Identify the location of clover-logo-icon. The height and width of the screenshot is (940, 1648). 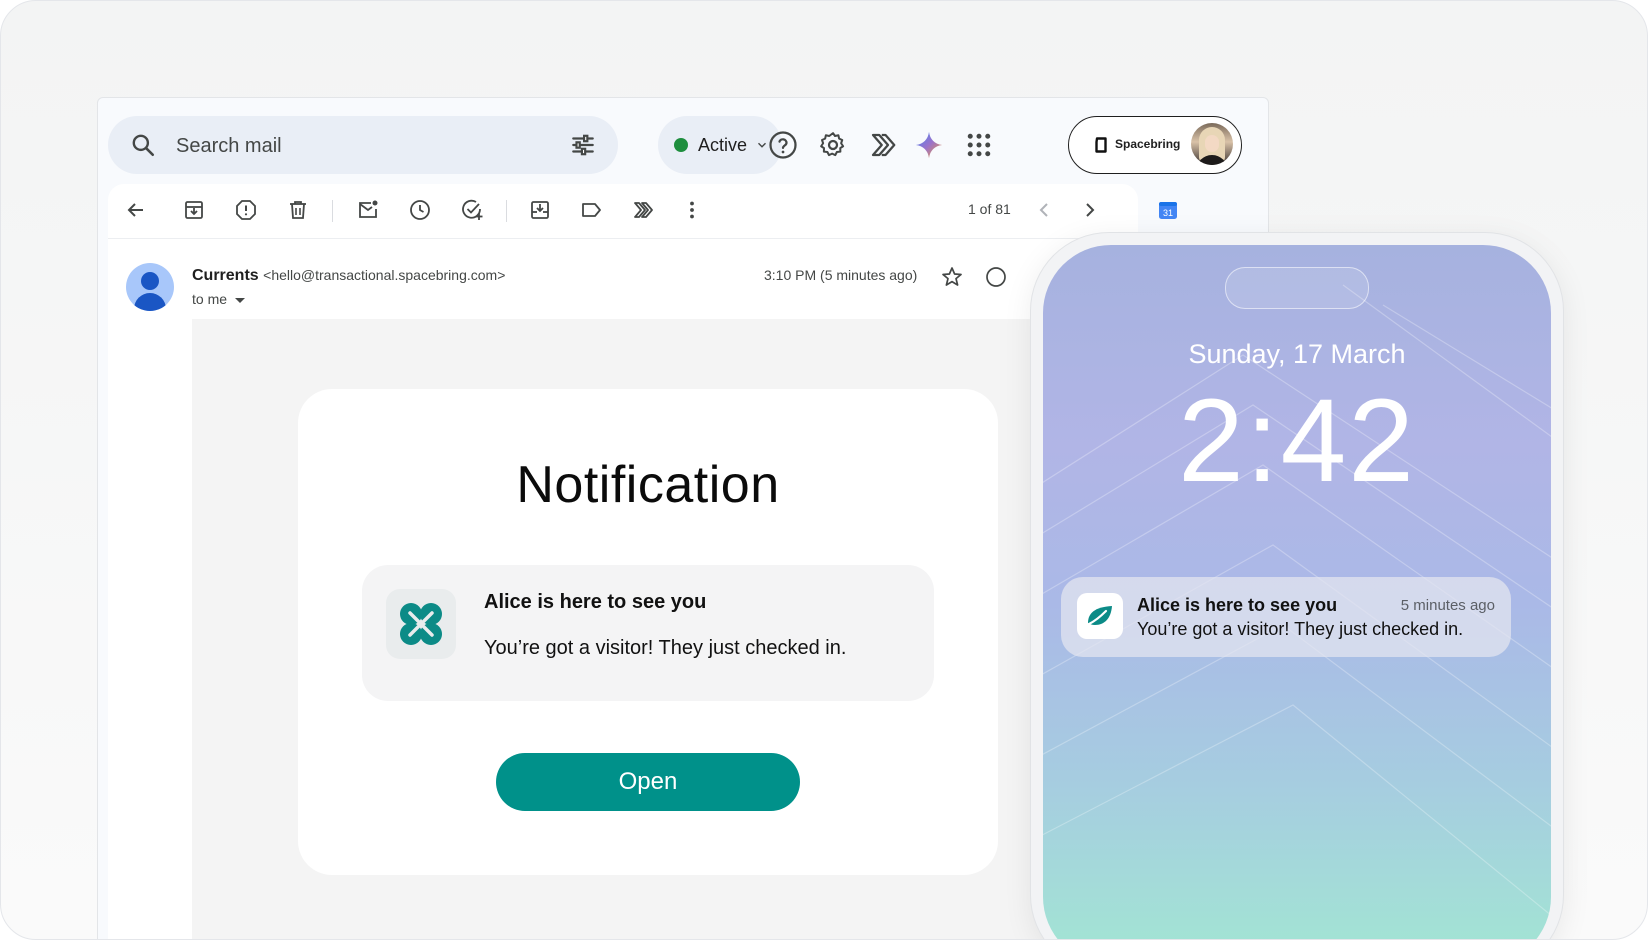
(421, 624).